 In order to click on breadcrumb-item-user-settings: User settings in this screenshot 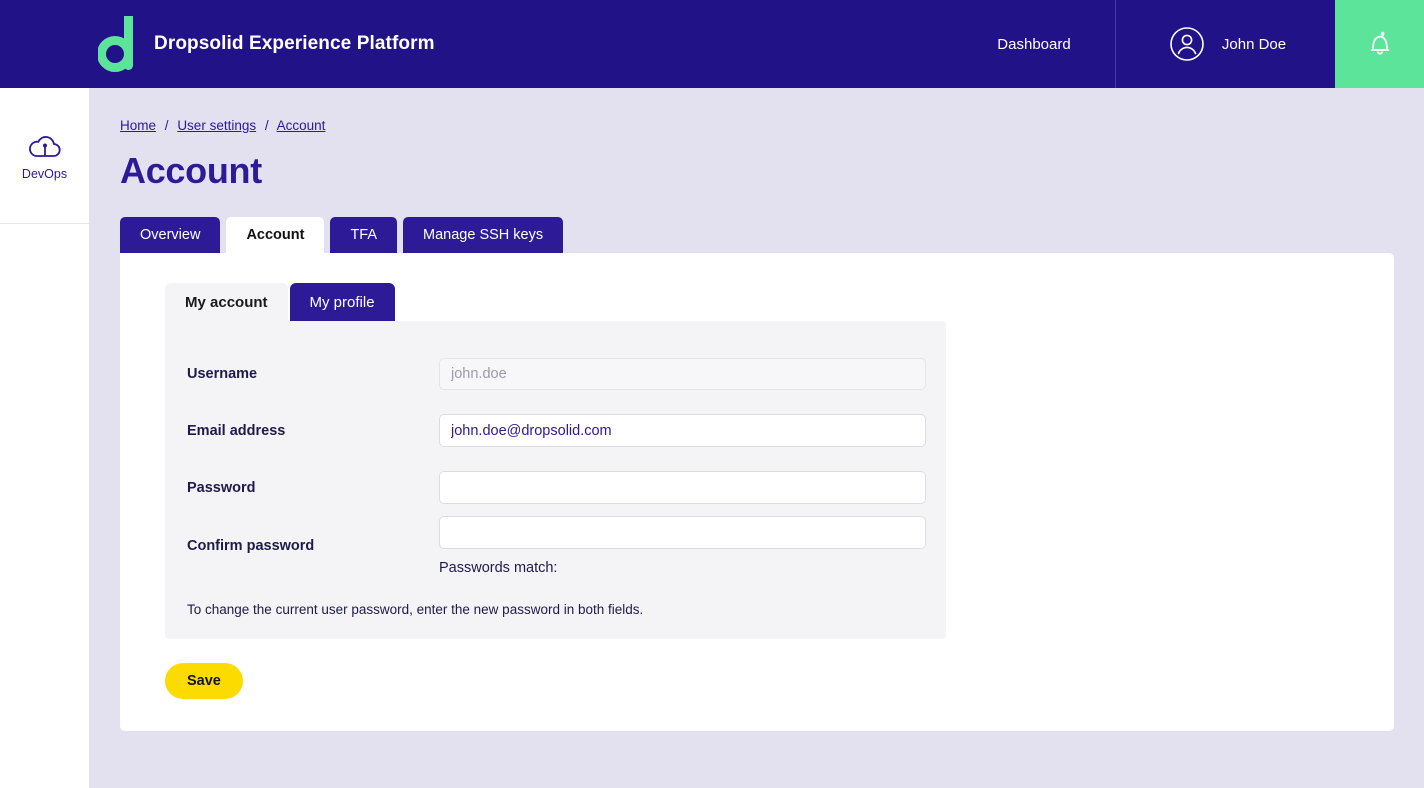, I will do `click(216, 125)`.